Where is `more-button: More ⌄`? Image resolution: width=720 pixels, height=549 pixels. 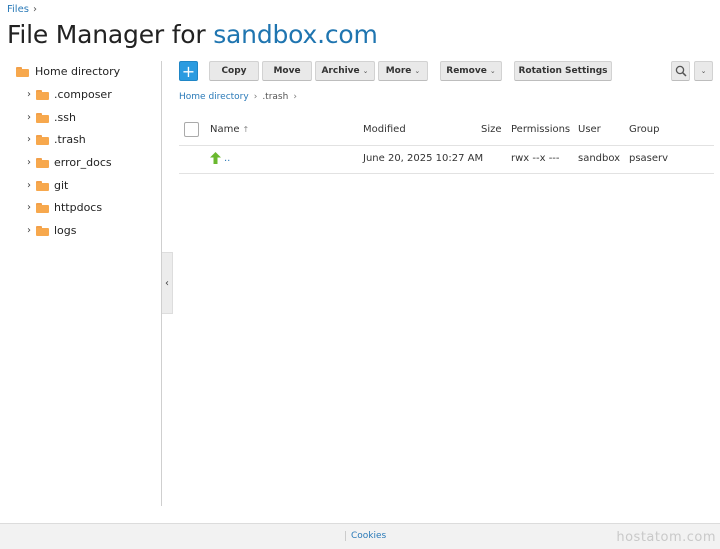
more-button: More ⌄ is located at coordinates (403, 71).